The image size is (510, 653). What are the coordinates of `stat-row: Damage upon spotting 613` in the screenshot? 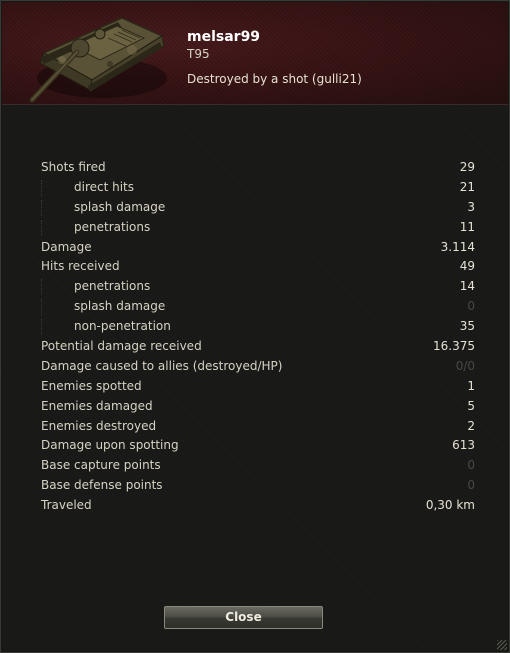 It's located at (258, 446).